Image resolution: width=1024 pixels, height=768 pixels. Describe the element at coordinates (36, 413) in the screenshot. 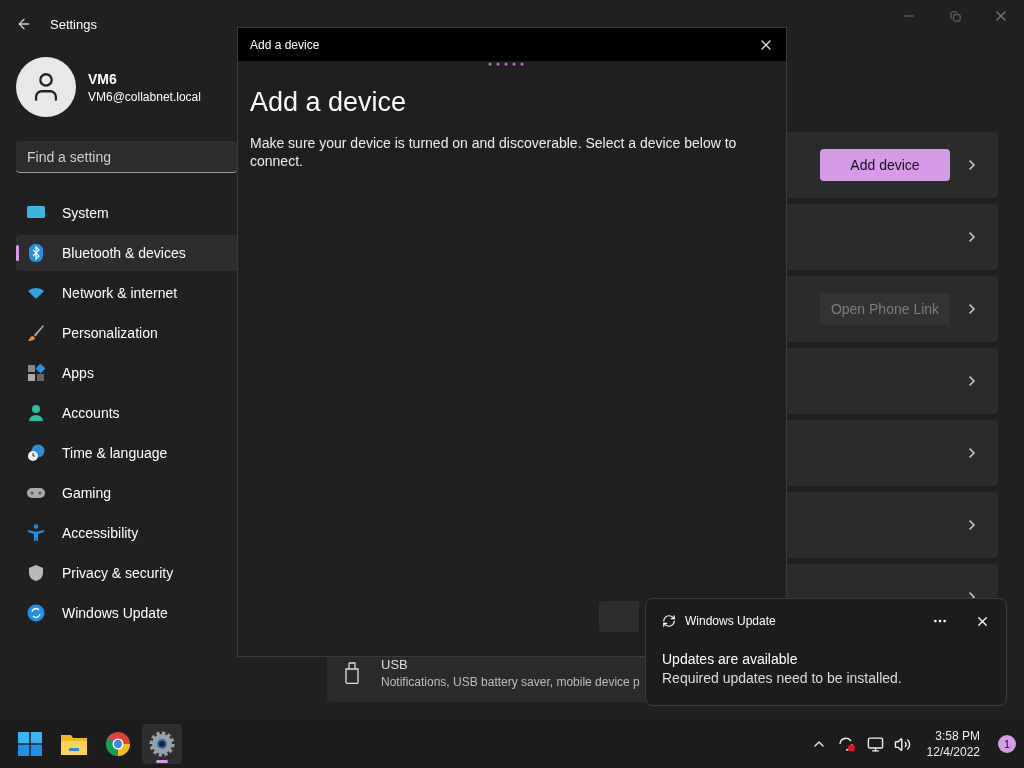

I see `person-icon` at that location.